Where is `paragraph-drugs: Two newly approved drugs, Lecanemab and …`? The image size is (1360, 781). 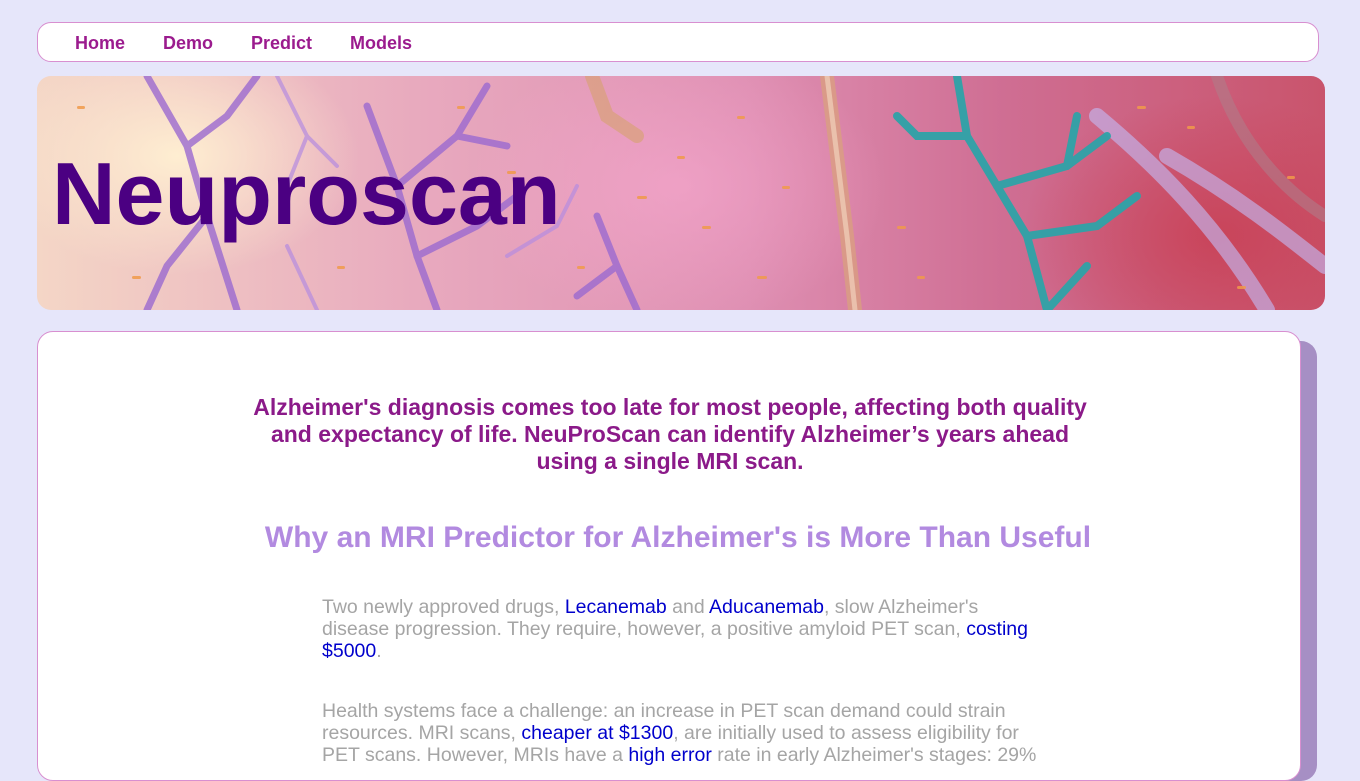 paragraph-drugs: Two newly approved drugs, Lecanemab and … is located at coordinates (682, 629).